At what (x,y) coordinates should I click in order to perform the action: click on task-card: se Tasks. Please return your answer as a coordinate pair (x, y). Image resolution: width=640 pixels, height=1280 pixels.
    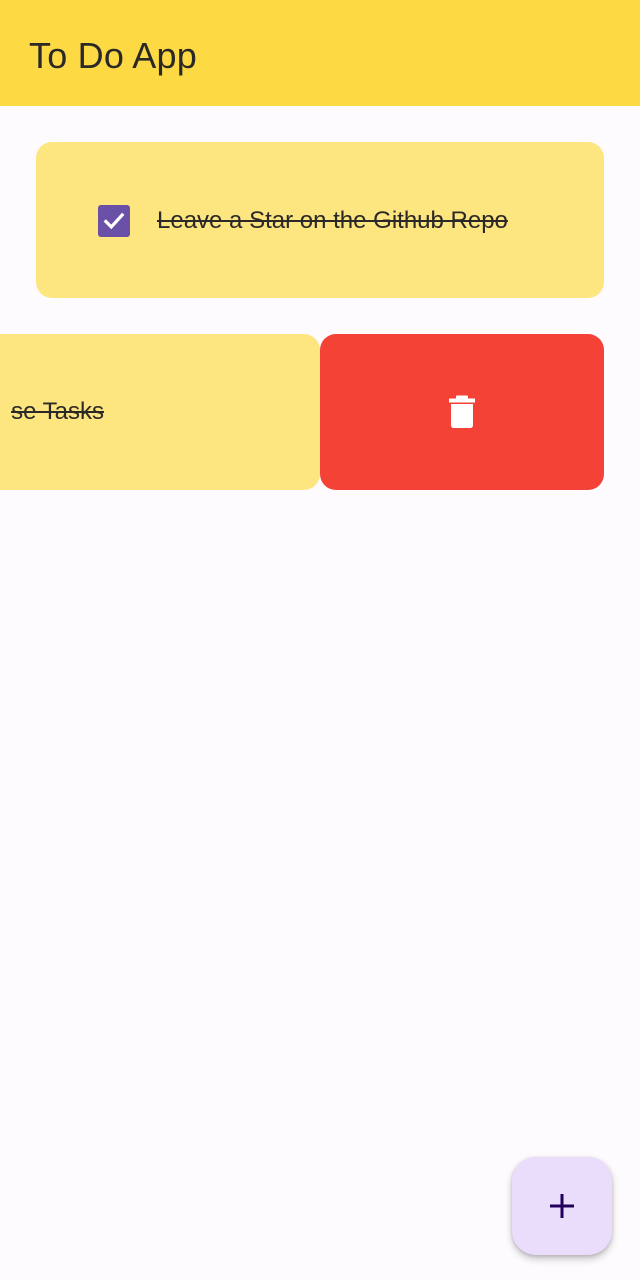
    Looking at the image, I should click on (160, 412).